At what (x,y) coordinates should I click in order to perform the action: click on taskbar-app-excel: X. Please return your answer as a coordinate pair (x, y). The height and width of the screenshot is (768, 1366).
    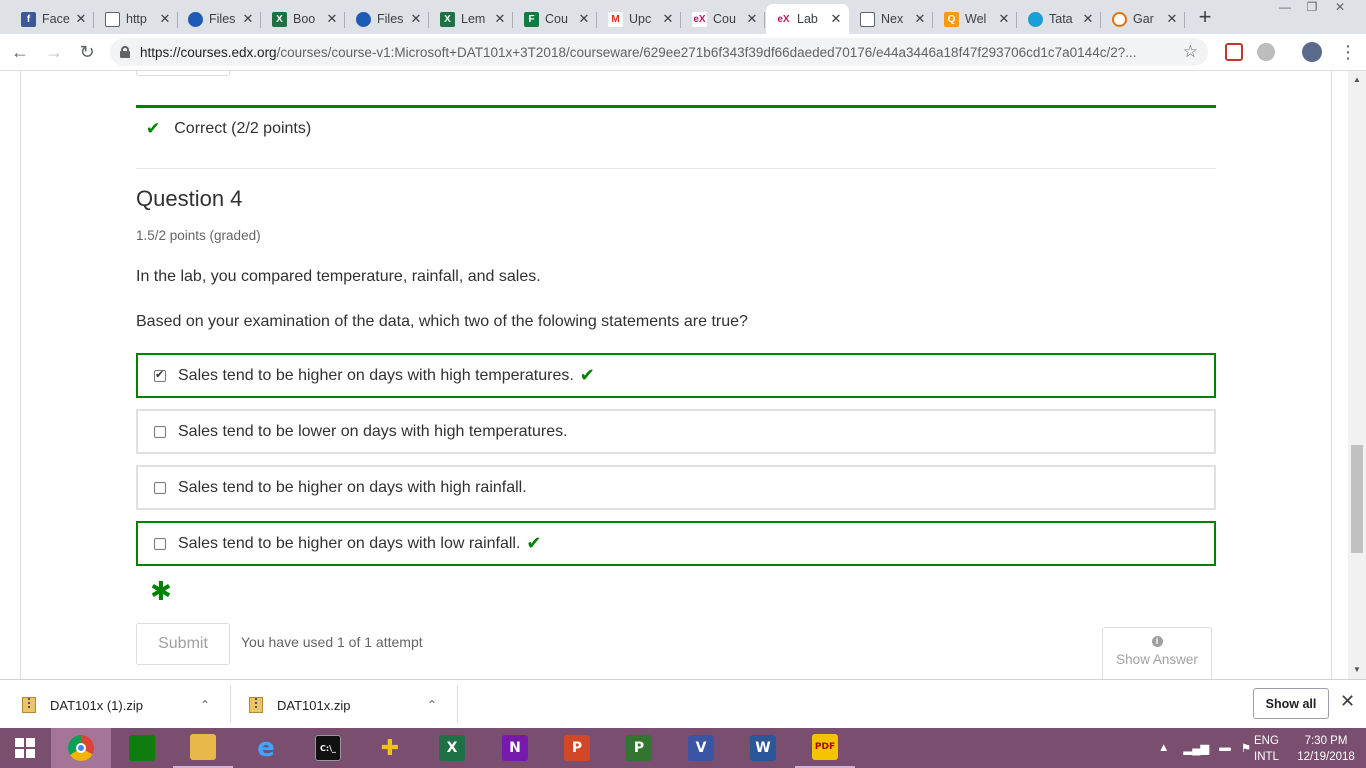
    Looking at the image, I should click on (452, 748).